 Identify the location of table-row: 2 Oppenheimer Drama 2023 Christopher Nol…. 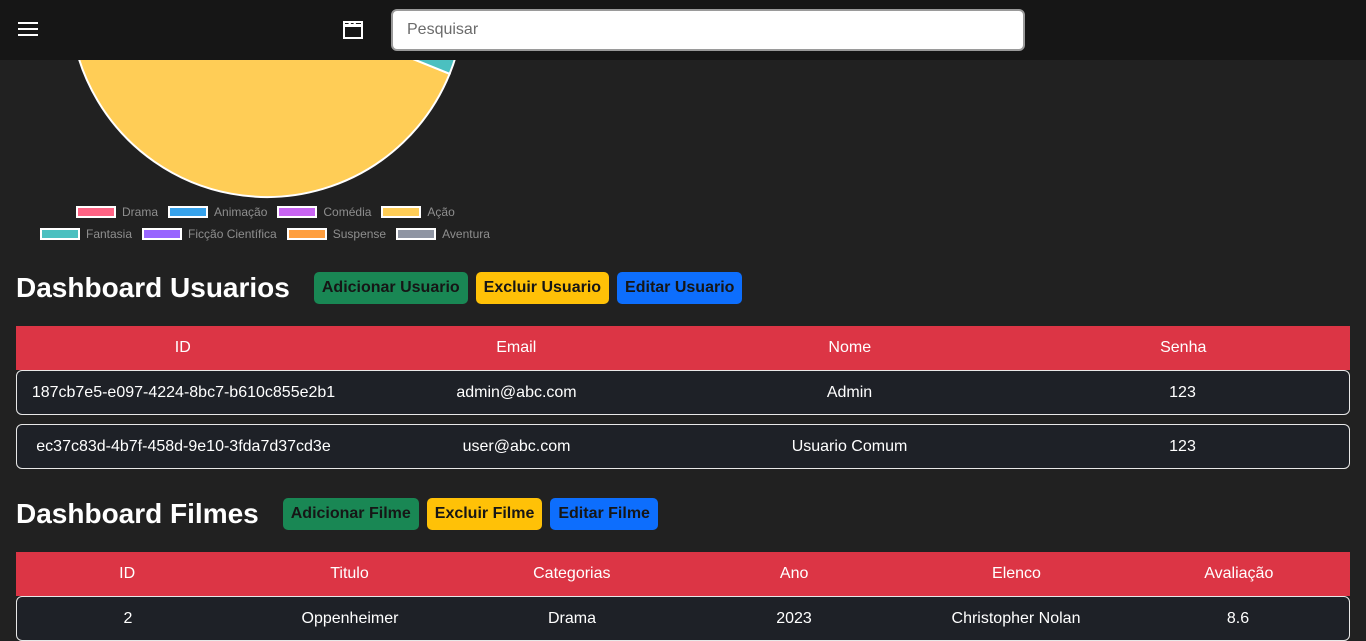
(683, 618).